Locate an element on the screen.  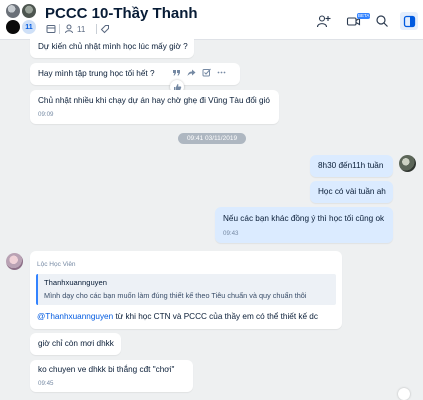
sender-name: Lộc Học Viên is located at coordinates (56, 264).